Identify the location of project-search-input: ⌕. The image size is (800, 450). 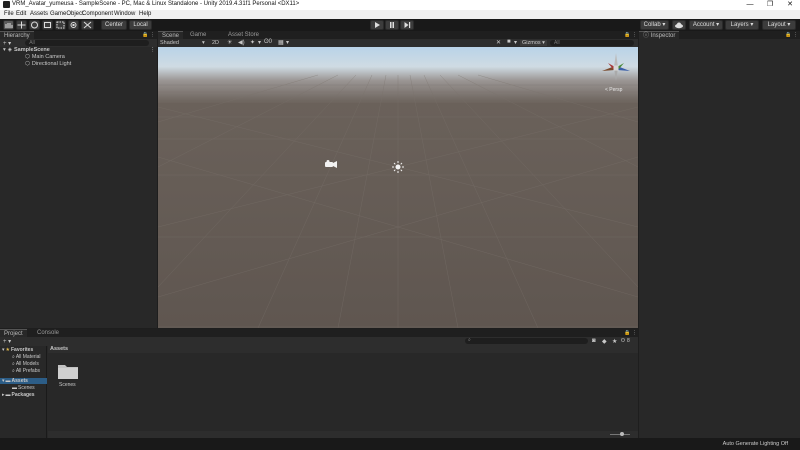
(526, 340).